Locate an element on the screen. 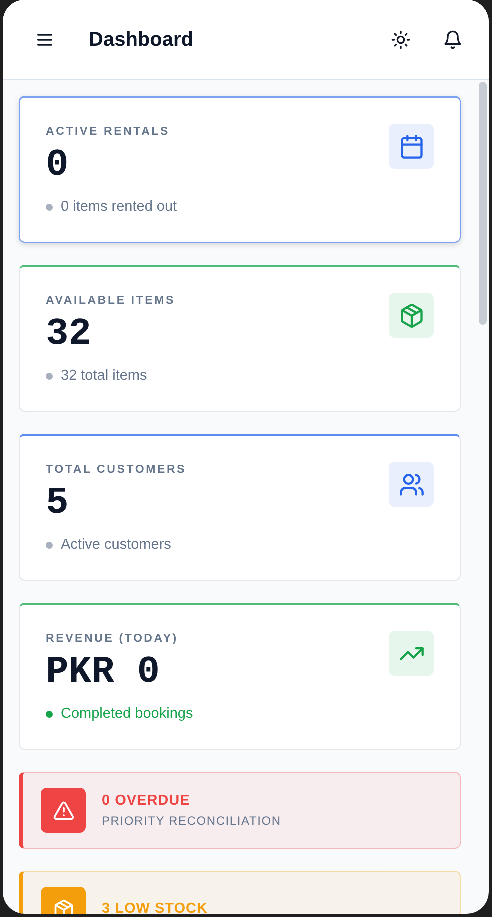  sun-icon is located at coordinates (401, 40).